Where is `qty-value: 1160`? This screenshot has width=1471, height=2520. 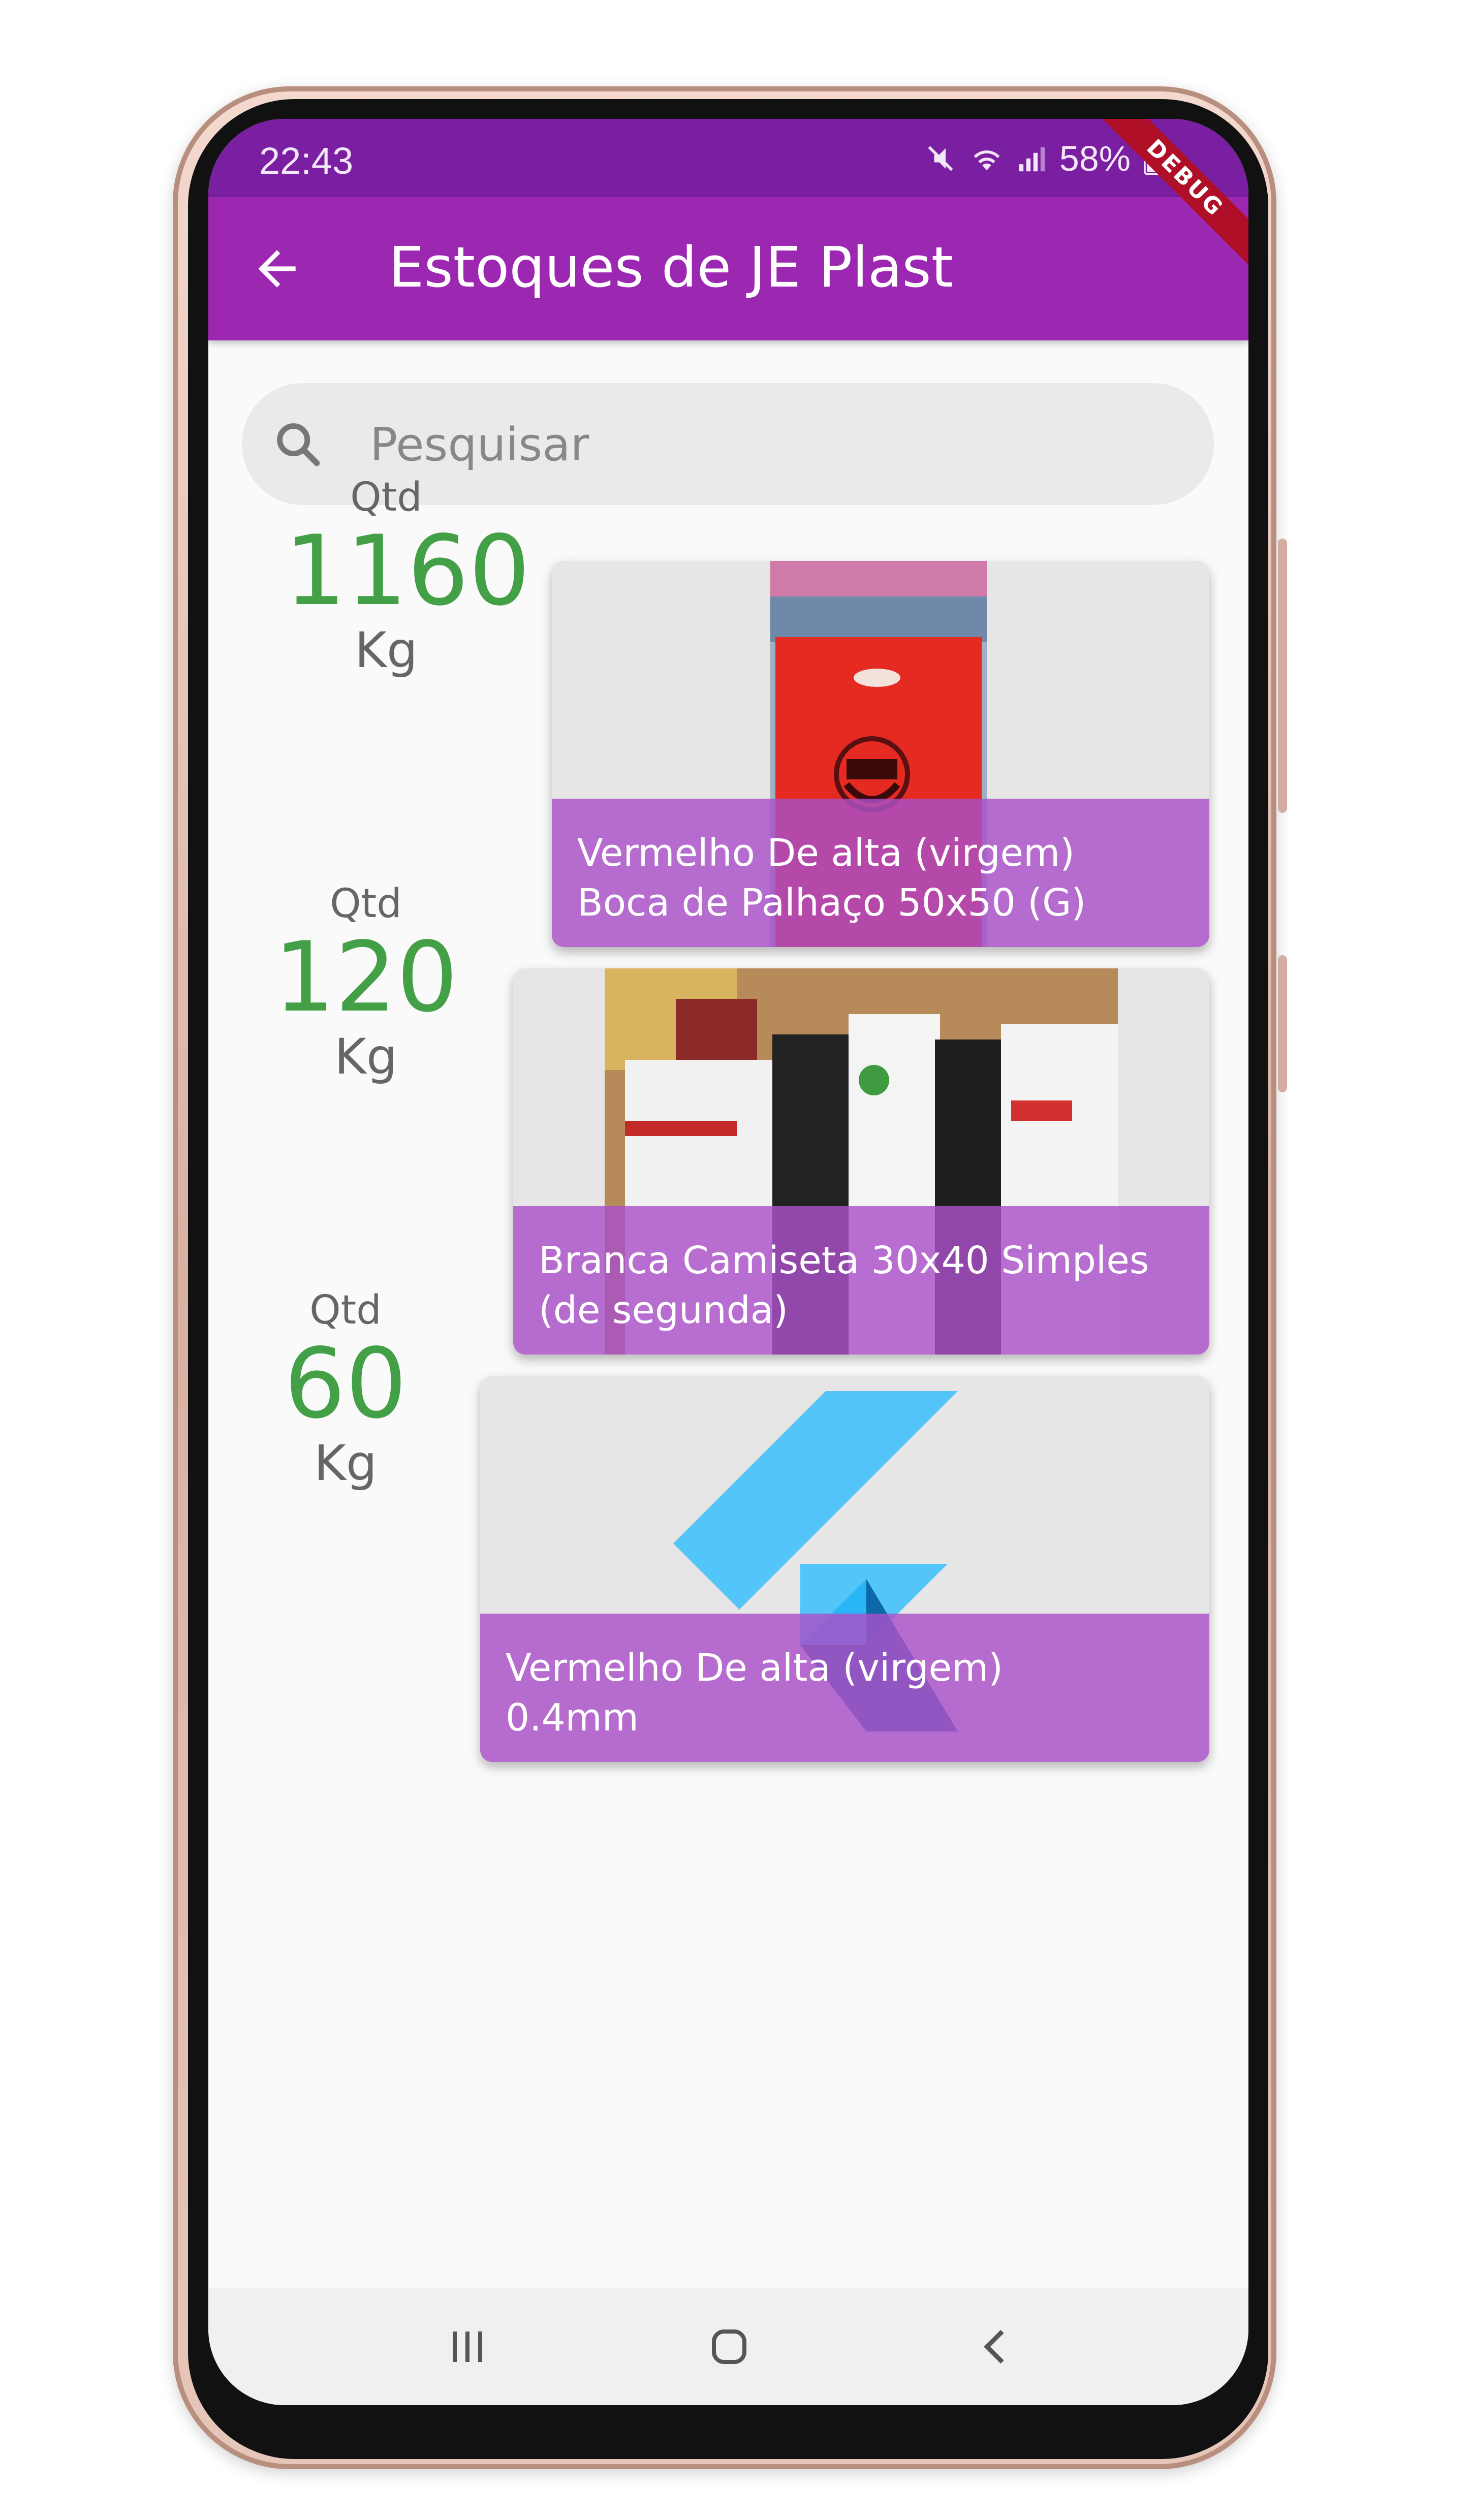 qty-value: 1160 is located at coordinates (408, 571).